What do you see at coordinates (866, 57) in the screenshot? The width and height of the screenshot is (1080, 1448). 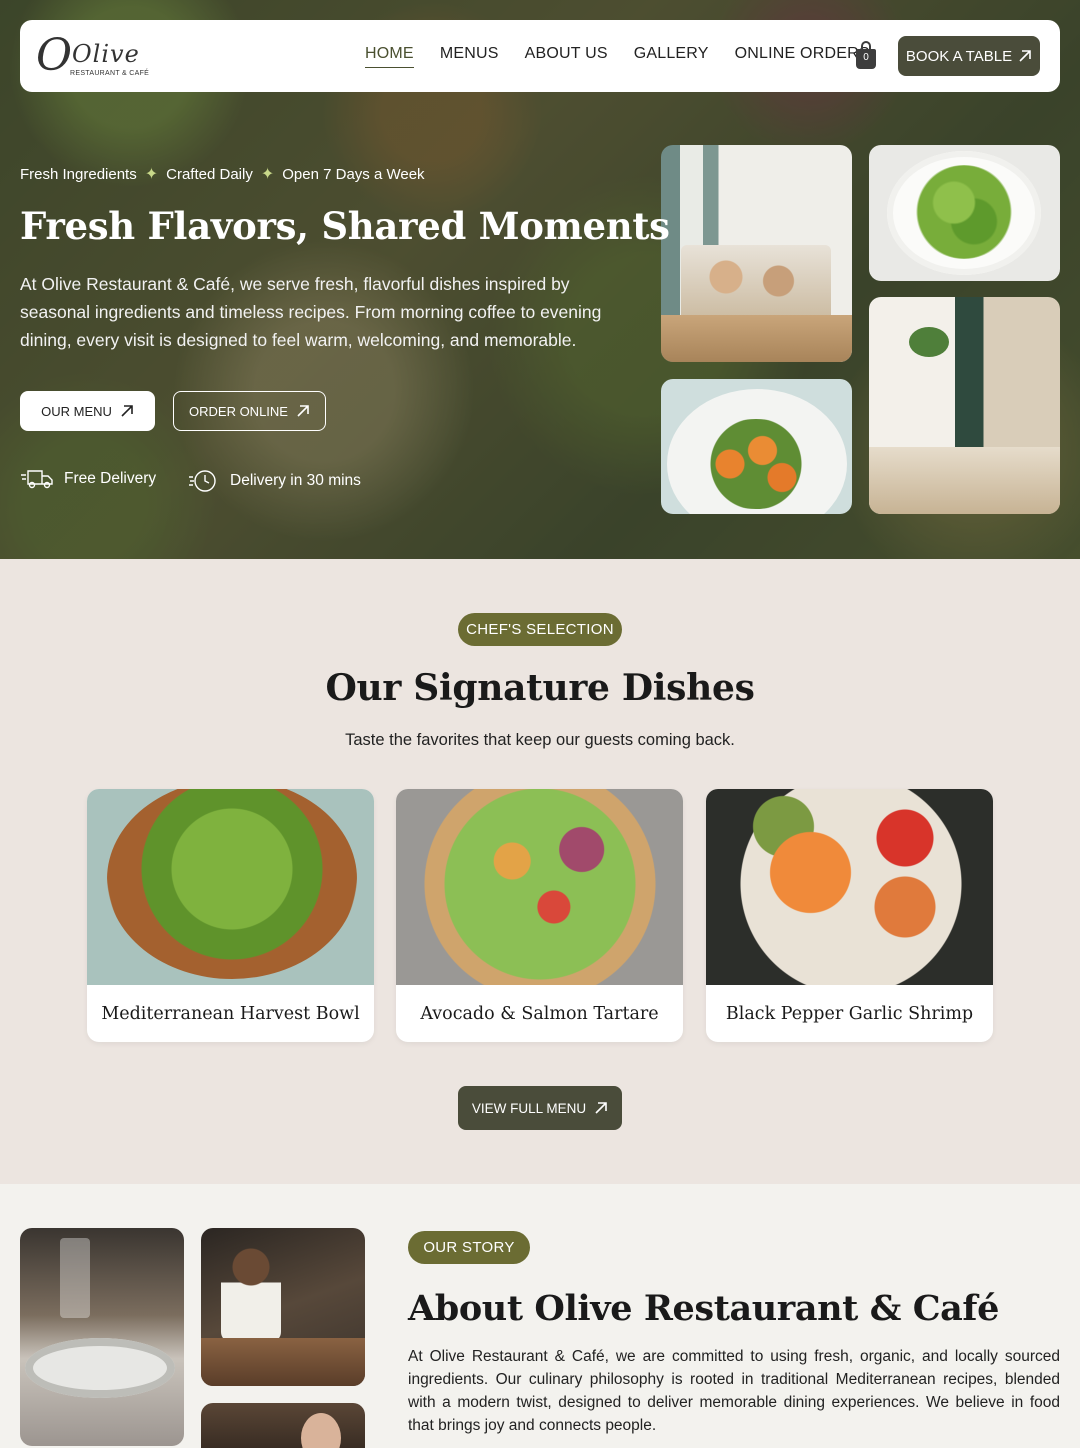 I see `cart-count-badge: 0` at bounding box center [866, 57].